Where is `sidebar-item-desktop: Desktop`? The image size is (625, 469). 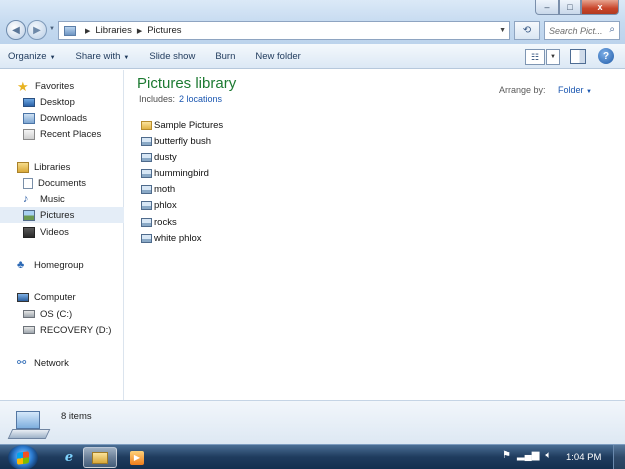
sidebar-item-desktop: Desktop is located at coordinates (62, 102).